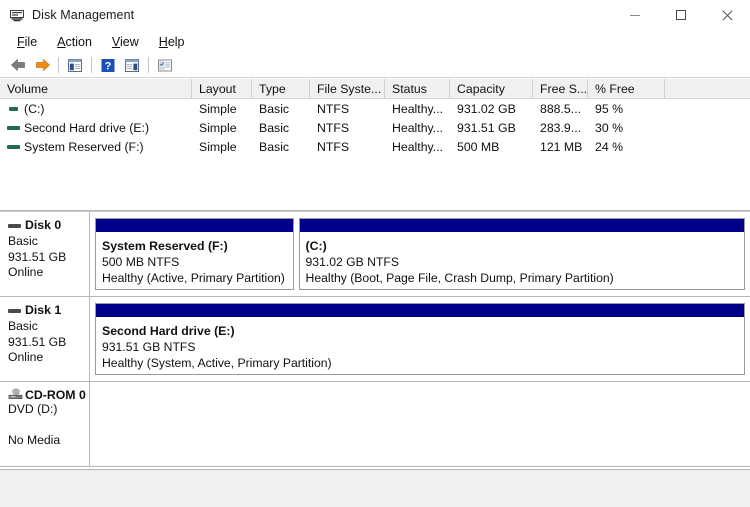  I want to click on title-bar: Disk Management, so click(375, 15).